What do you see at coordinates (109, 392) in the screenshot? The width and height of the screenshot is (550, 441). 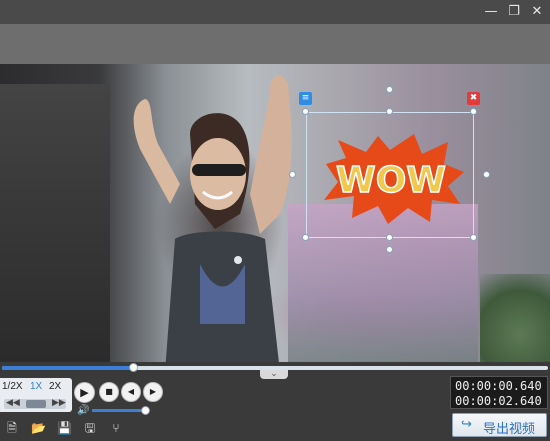 I see `stop-icon: ■` at bounding box center [109, 392].